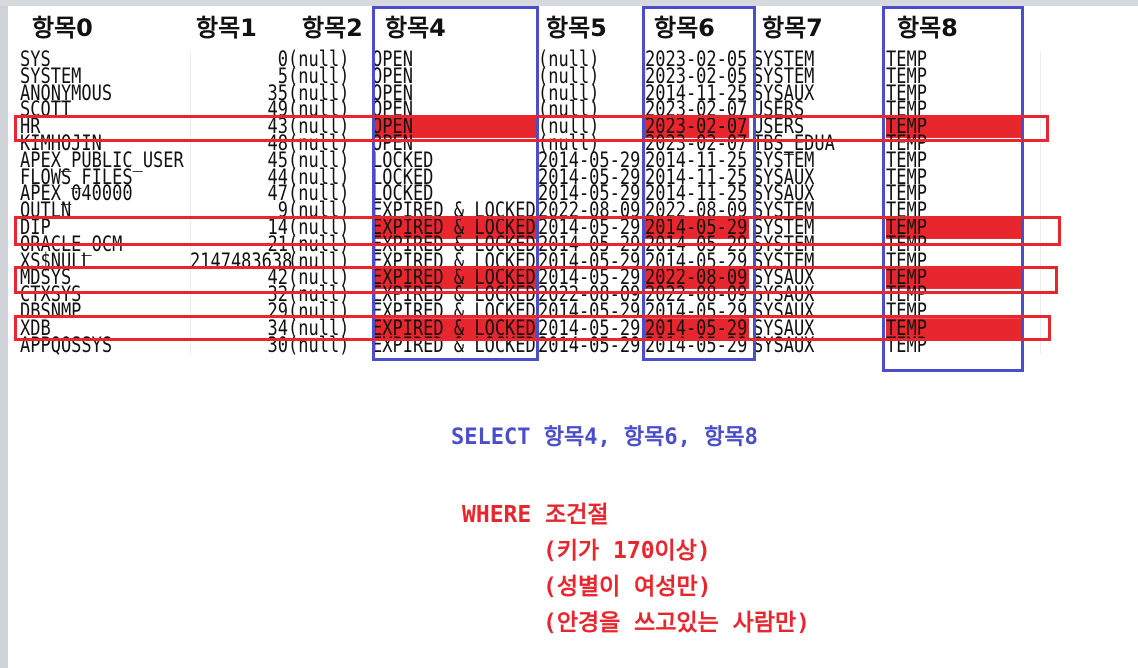 This screenshot has width=1138, height=668. I want to click on where-clause-note: WHERE 조건절, so click(535, 515).